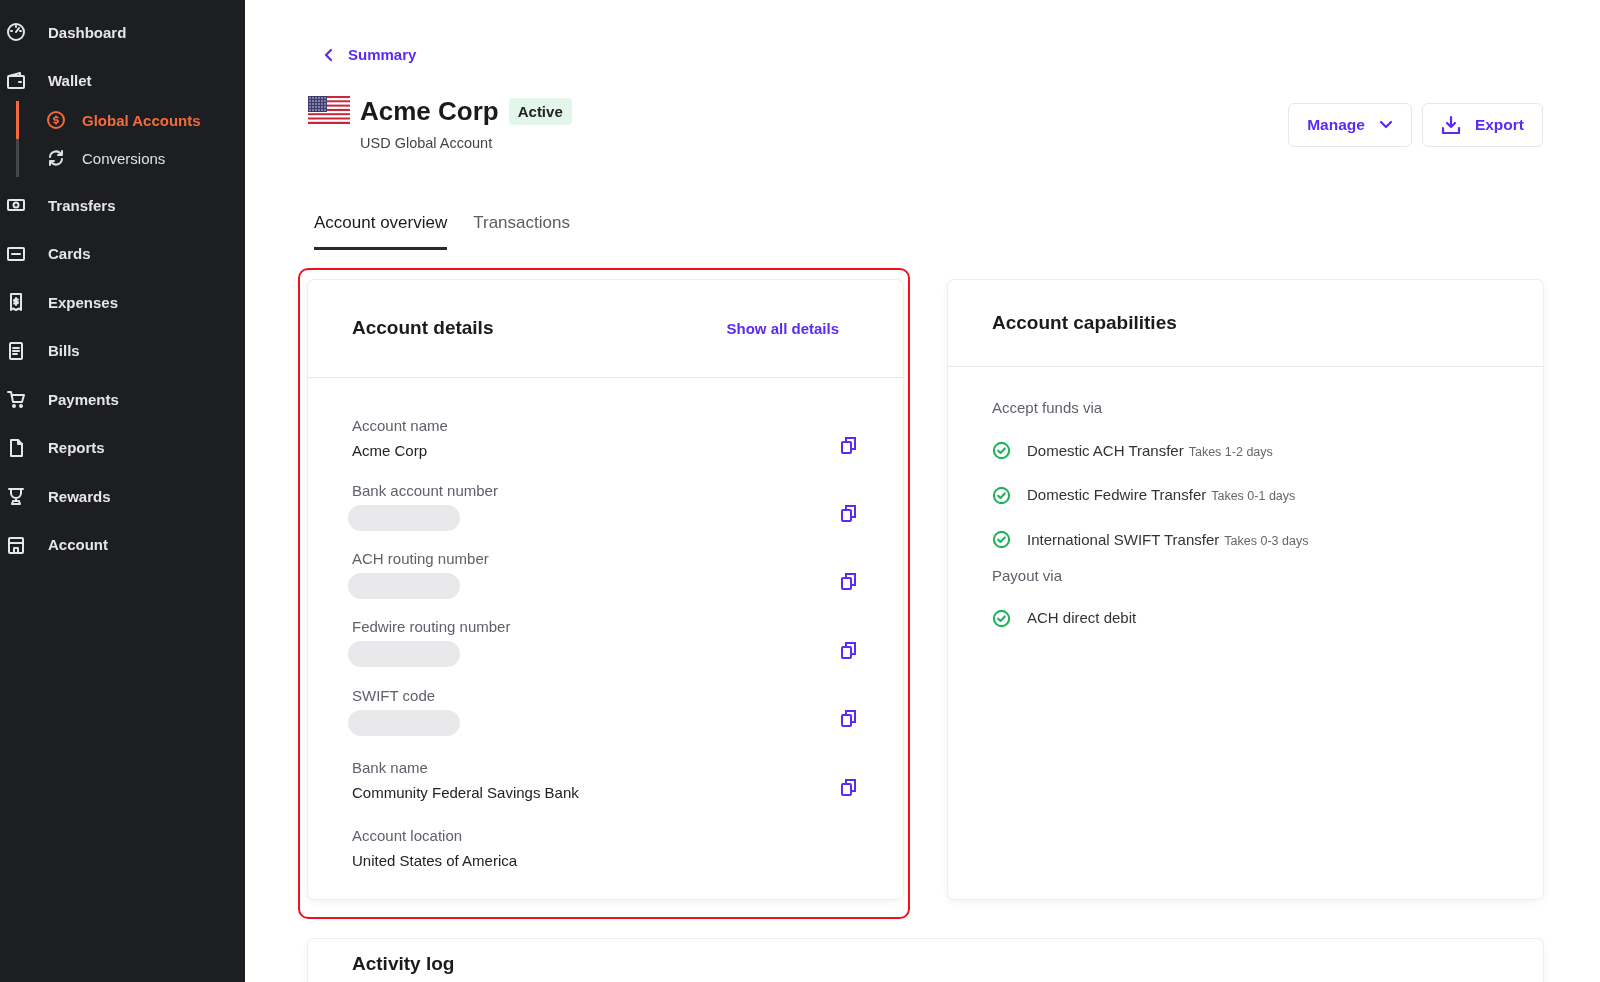 The image size is (1600, 982). Describe the element at coordinates (1450, 124) in the screenshot. I see `download-icon` at that location.